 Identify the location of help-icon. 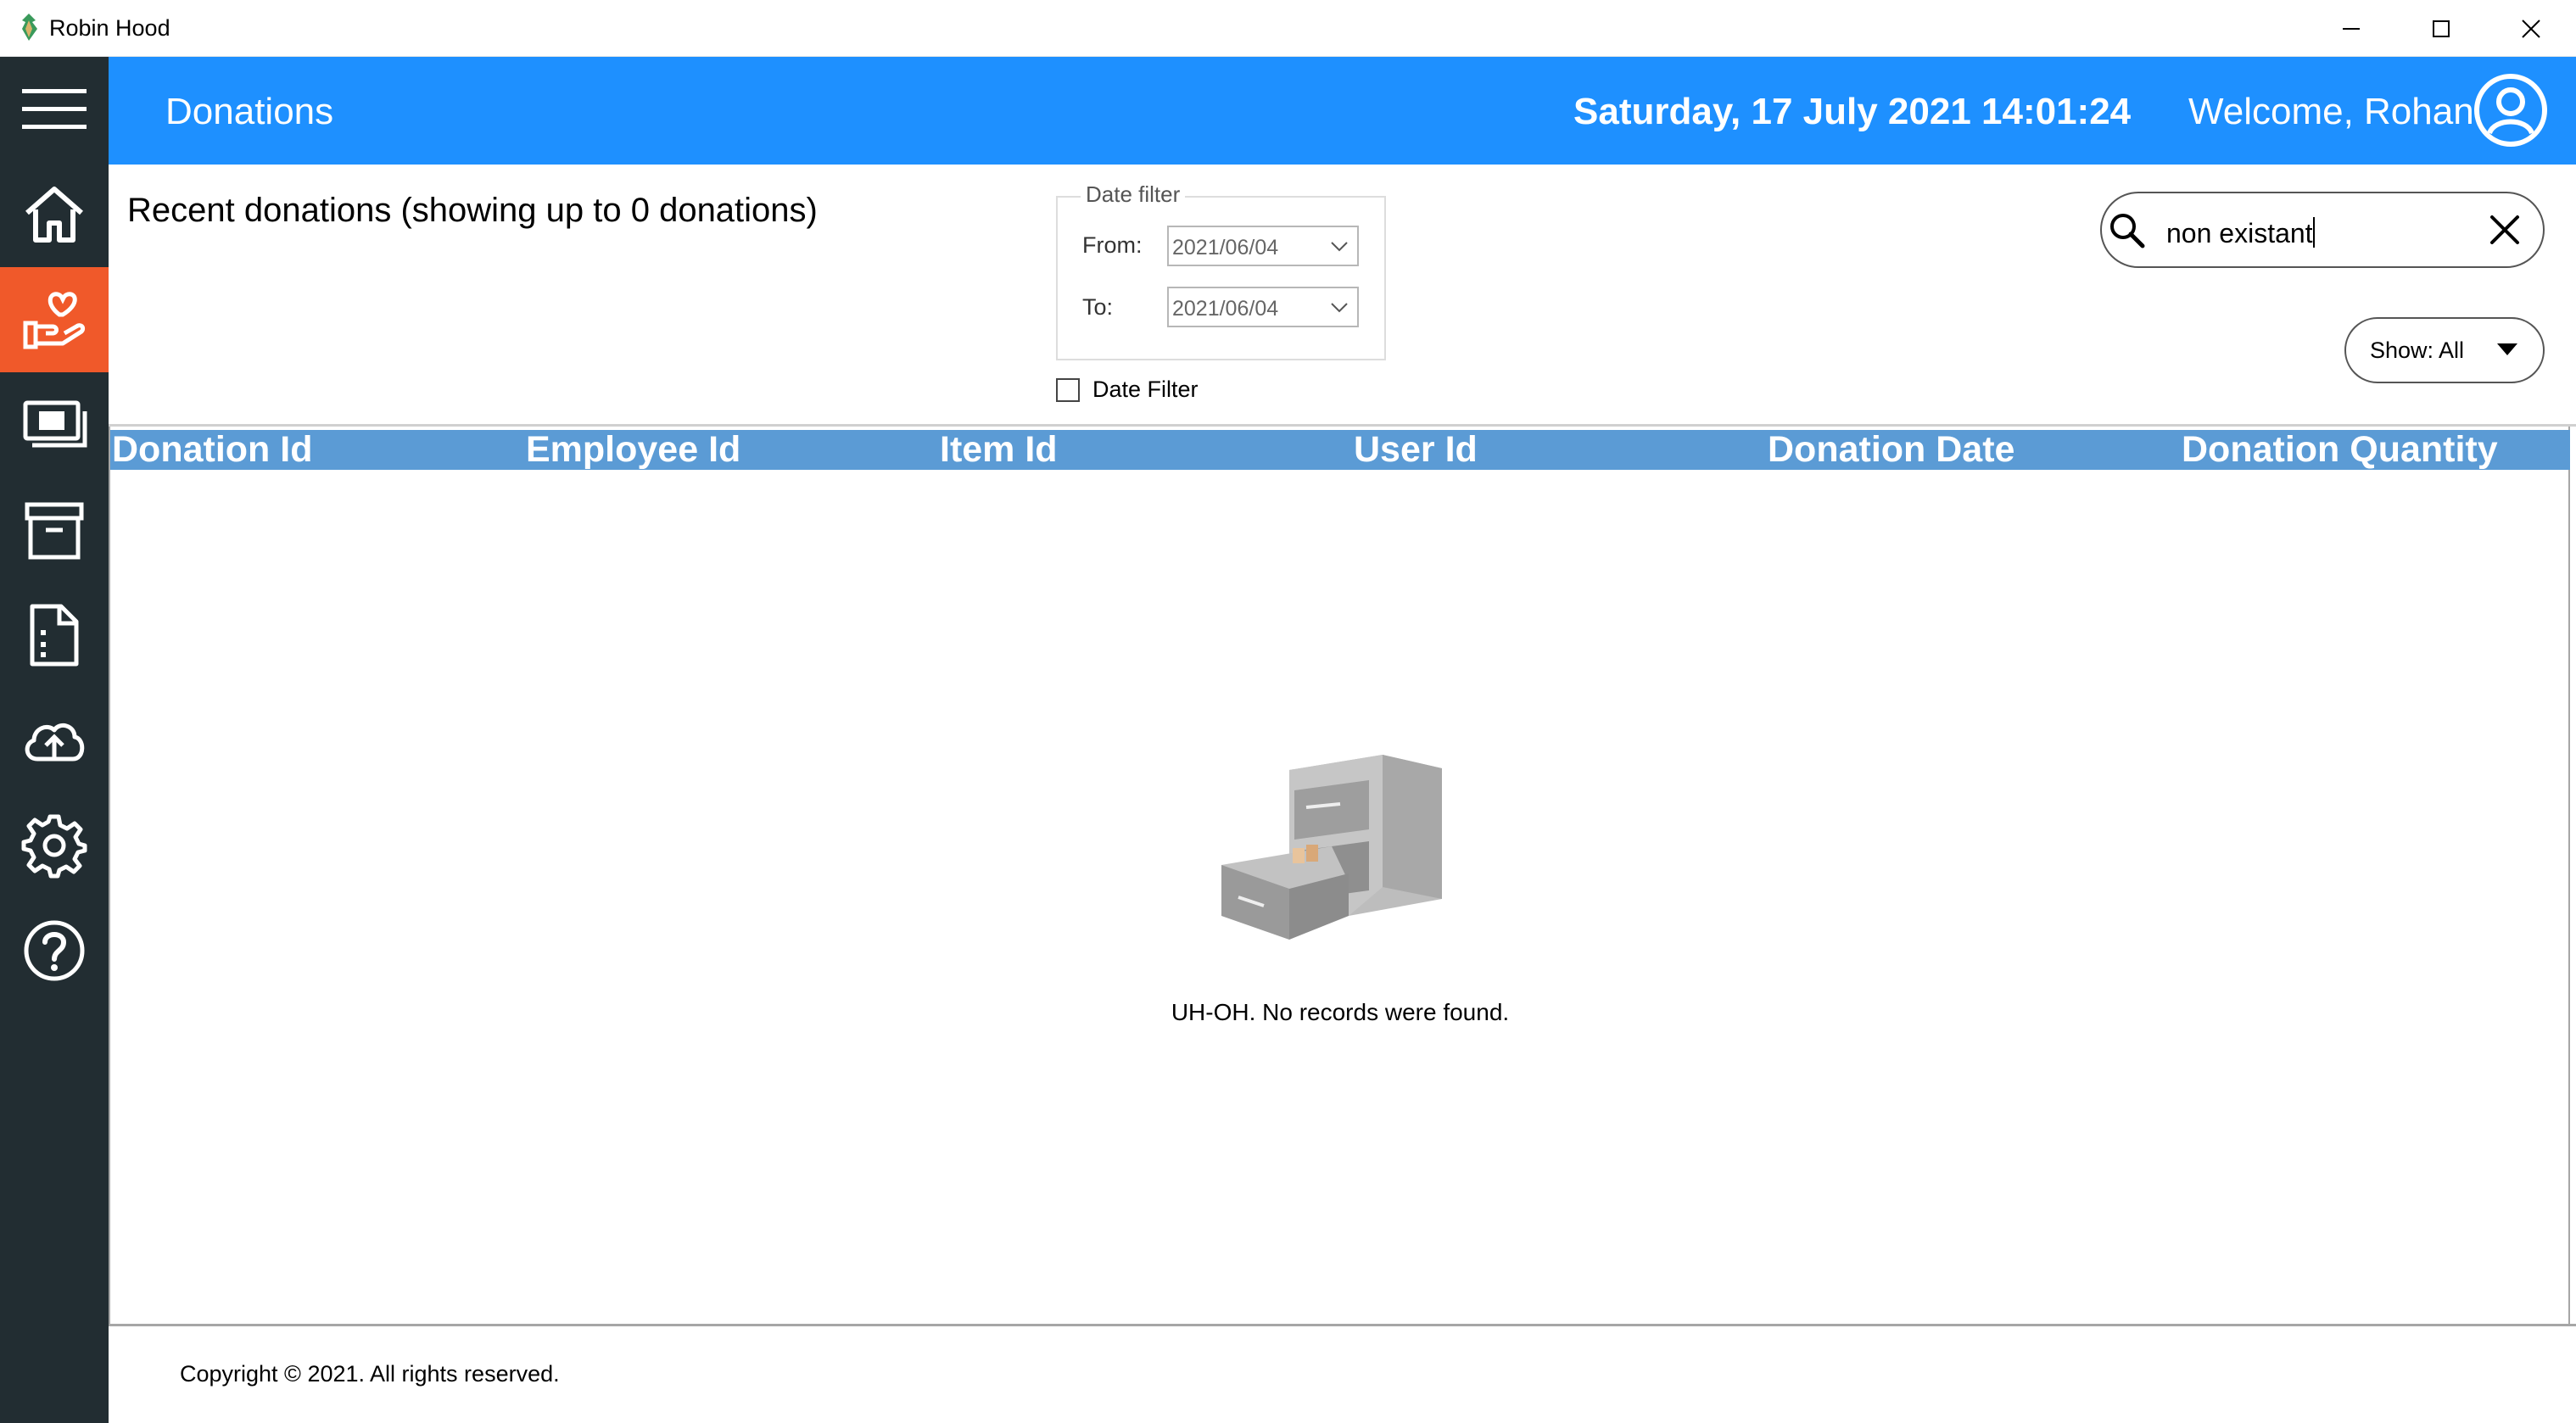
(54, 950).